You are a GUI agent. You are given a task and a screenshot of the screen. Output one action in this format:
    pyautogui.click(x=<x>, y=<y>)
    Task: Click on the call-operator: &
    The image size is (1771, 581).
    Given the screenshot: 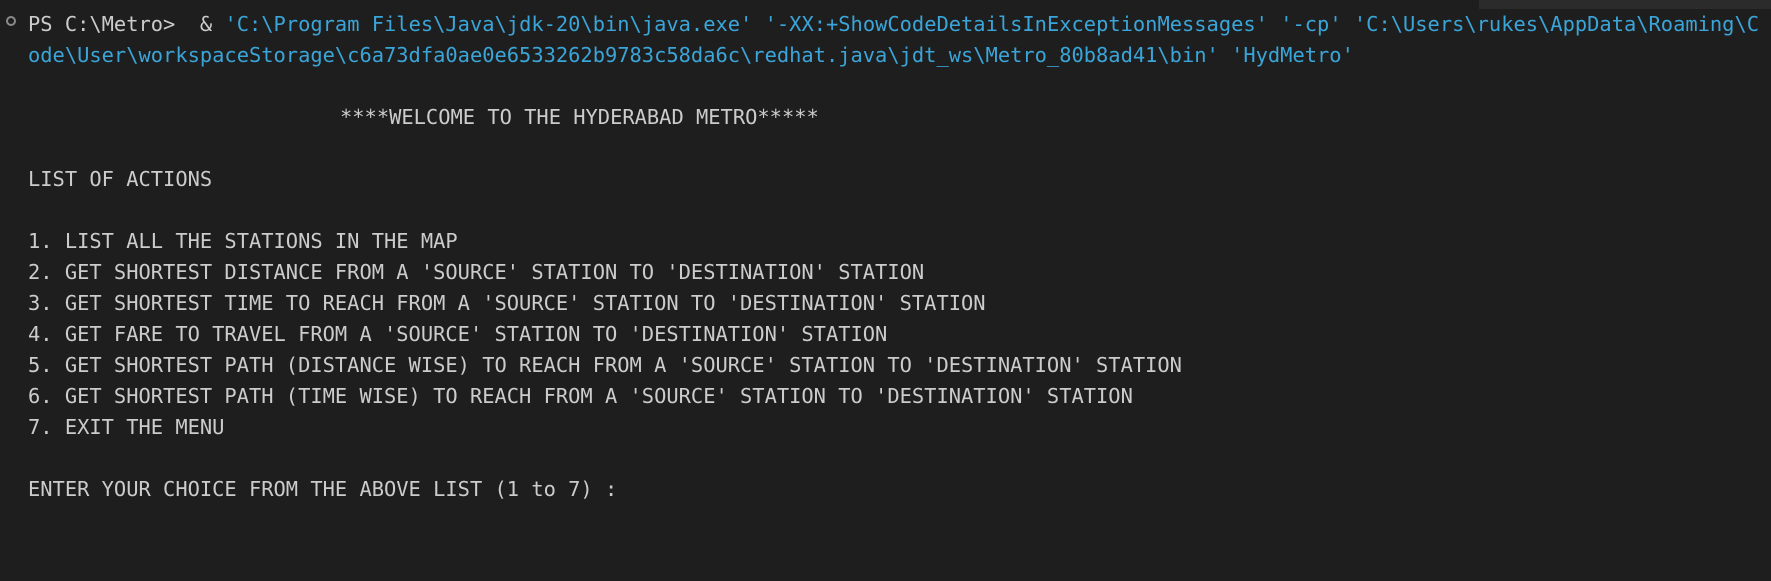 What is the action you would take?
    pyautogui.click(x=206, y=24)
    